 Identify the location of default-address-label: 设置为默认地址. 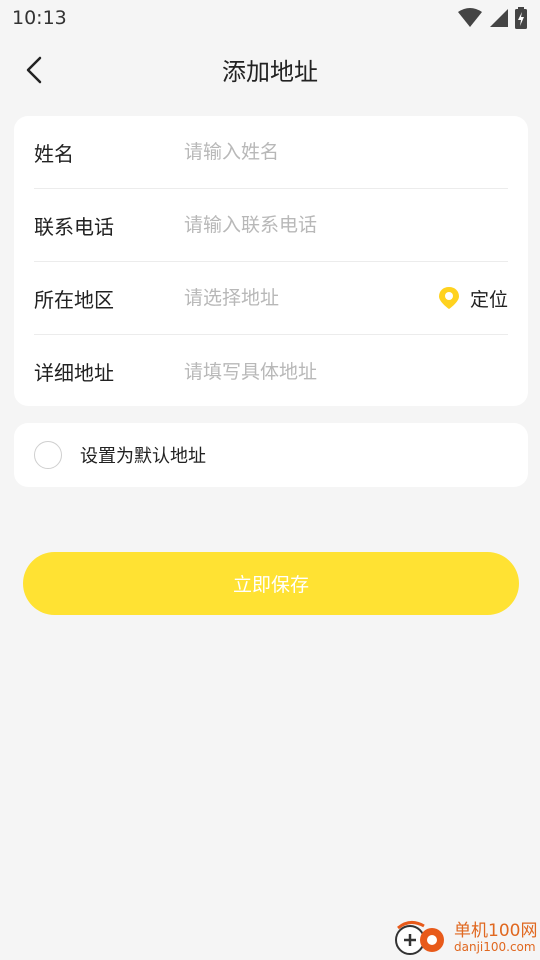
(143, 456).